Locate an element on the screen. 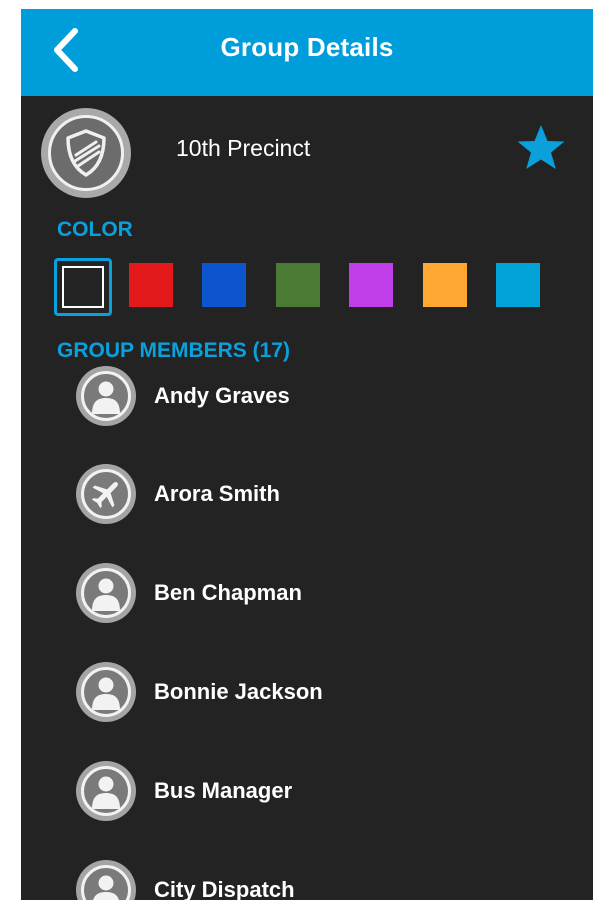  member-row: Andy Graves is located at coordinates (307, 398).